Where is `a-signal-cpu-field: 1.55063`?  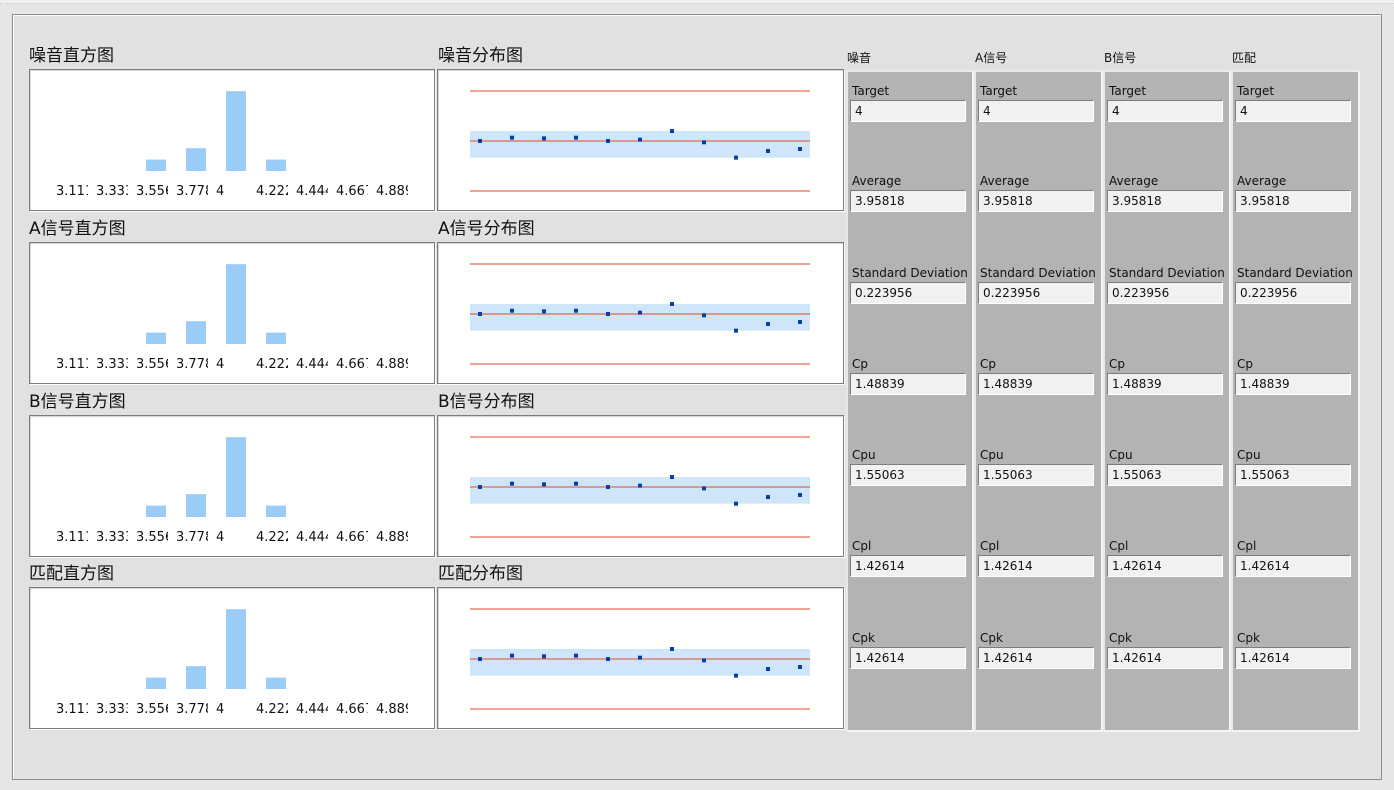
a-signal-cpu-field: 1.55063 is located at coordinates (1036, 475).